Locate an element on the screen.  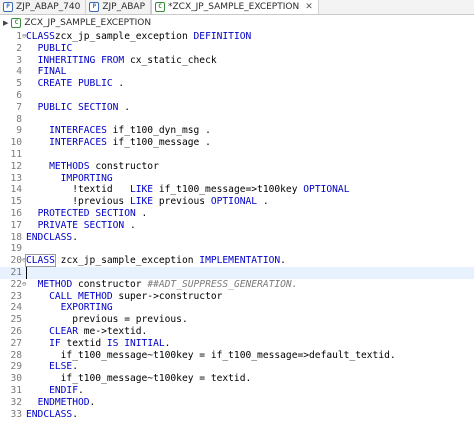
keyword-token: IF is located at coordinates (55, 343).